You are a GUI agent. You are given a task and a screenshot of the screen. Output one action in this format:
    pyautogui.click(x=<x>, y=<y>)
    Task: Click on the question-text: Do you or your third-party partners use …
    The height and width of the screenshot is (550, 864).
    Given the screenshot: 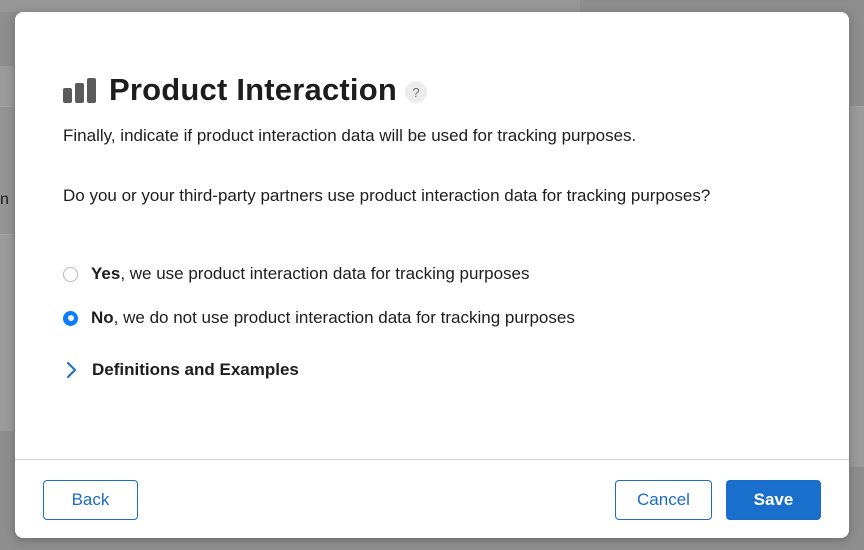 What is the action you would take?
    pyautogui.click(x=387, y=195)
    